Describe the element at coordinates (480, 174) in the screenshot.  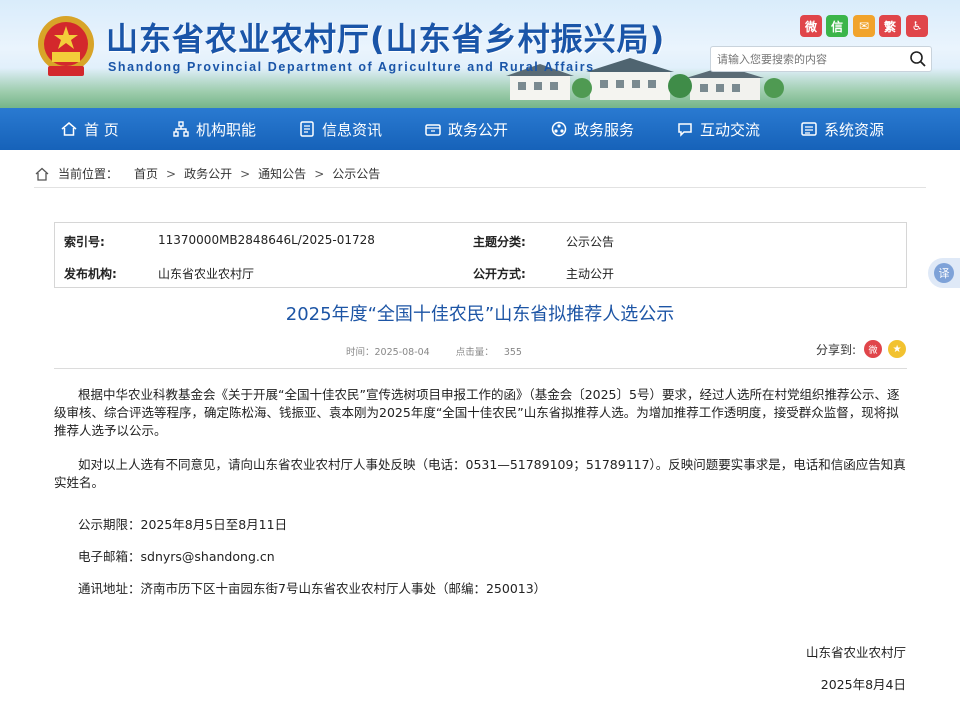
I see `breadcrumb: 当前位置： 首页 > 政务公开 > 通知公告 > 公示公告` at that location.